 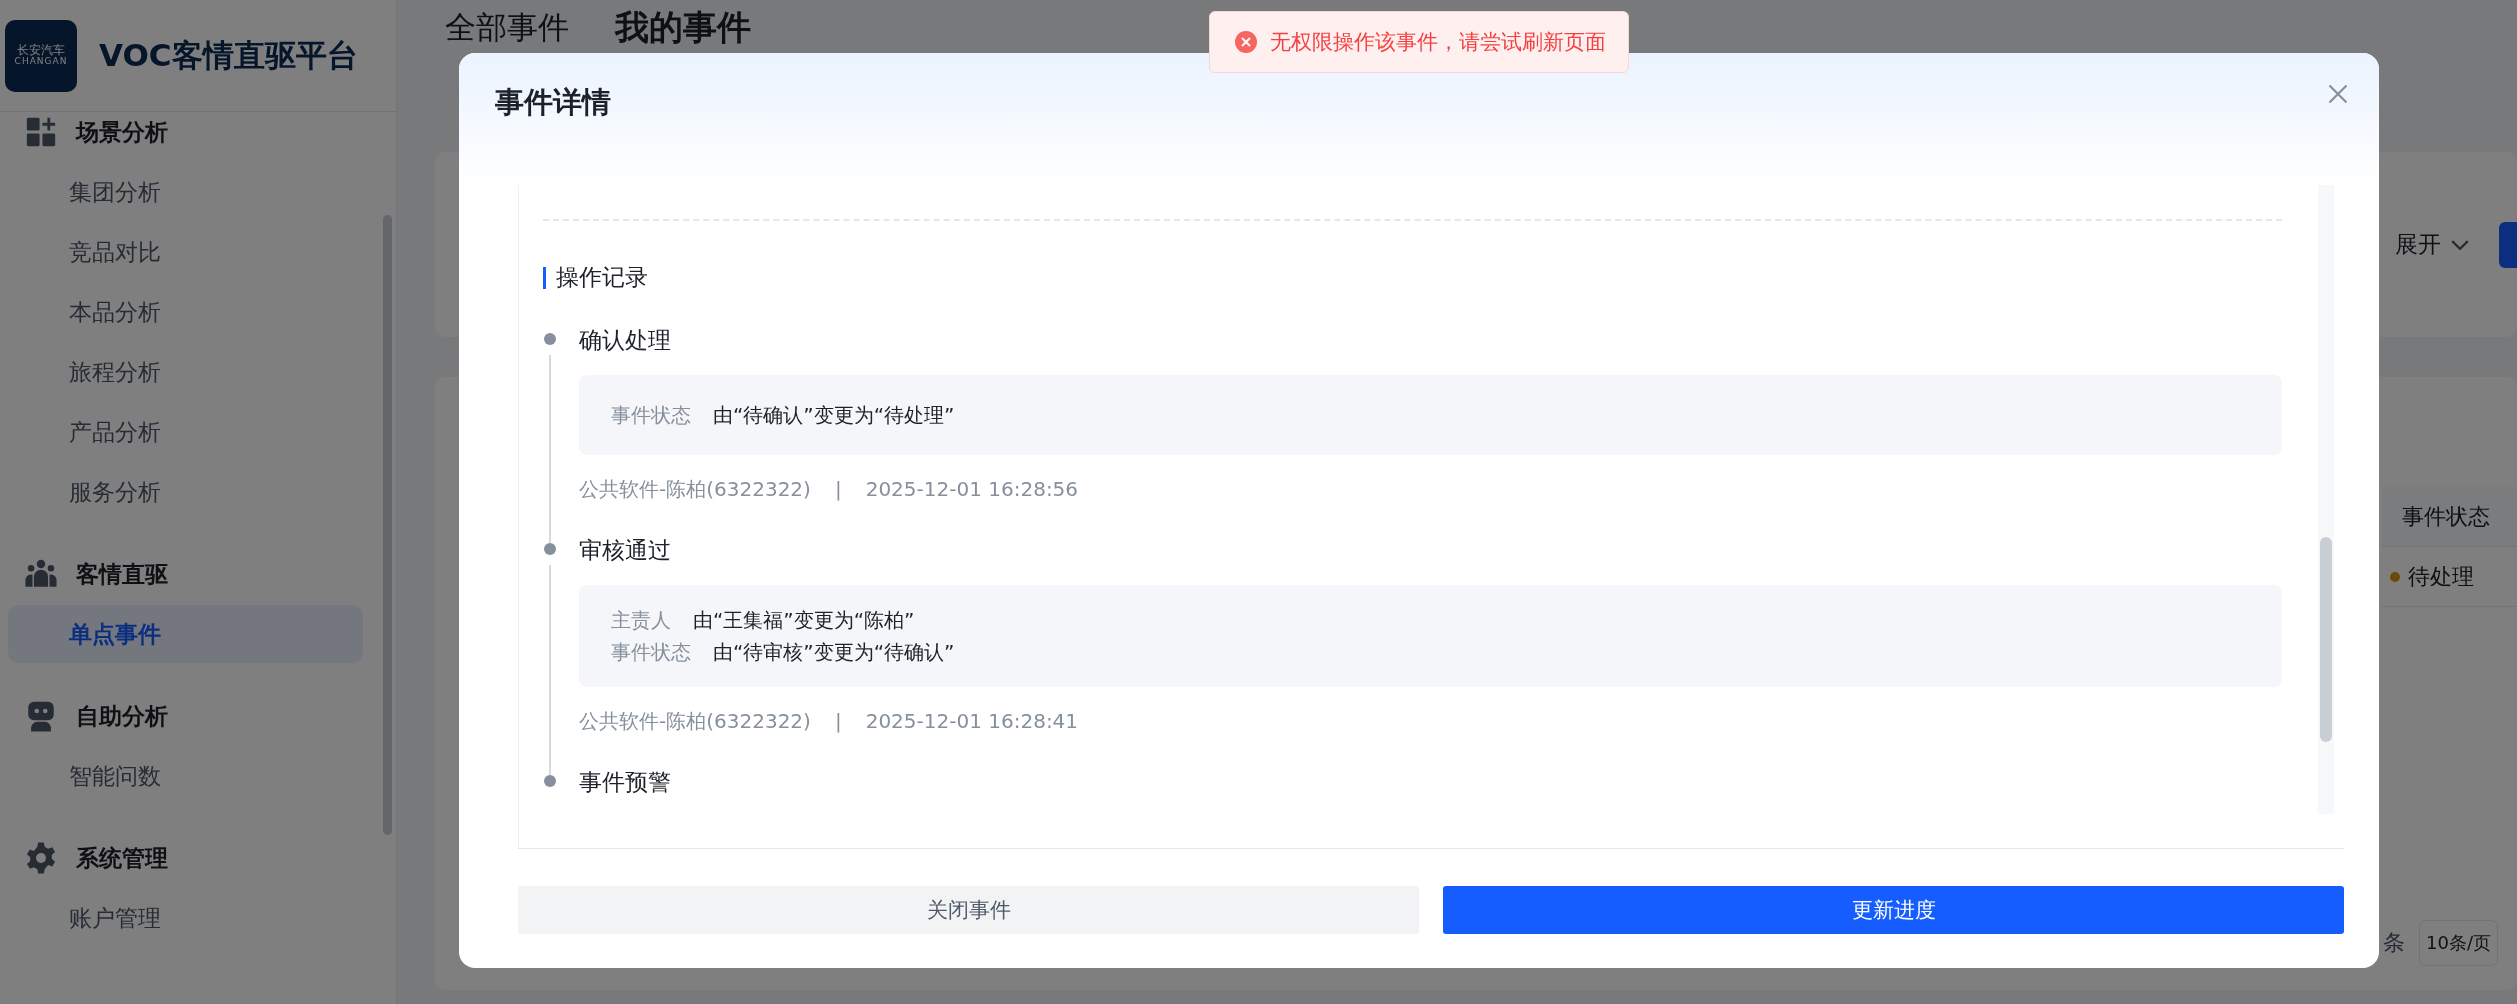 I want to click on record-title: 事件预警, so click(x=625, y=782).